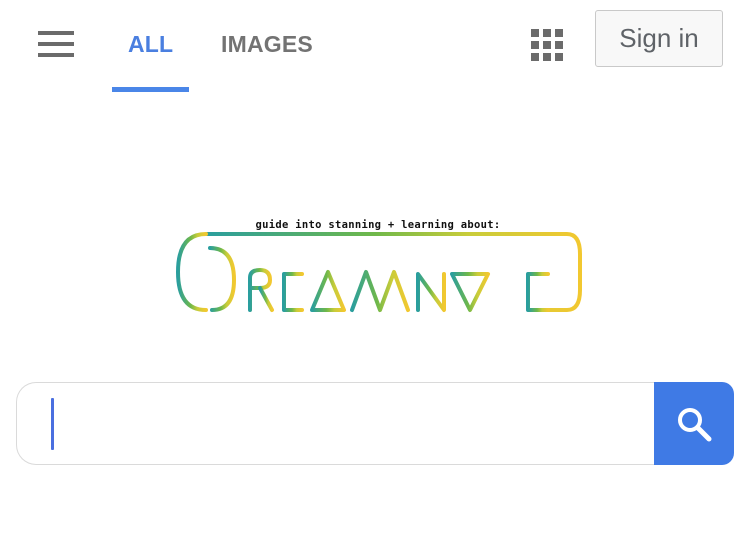 Image resolution: width=750 pixels, height=546 pixels. What do you see at coordinates (547, 45) in the screenshot?
I see `apps-grid-icon` at bounding box center [547, 45].